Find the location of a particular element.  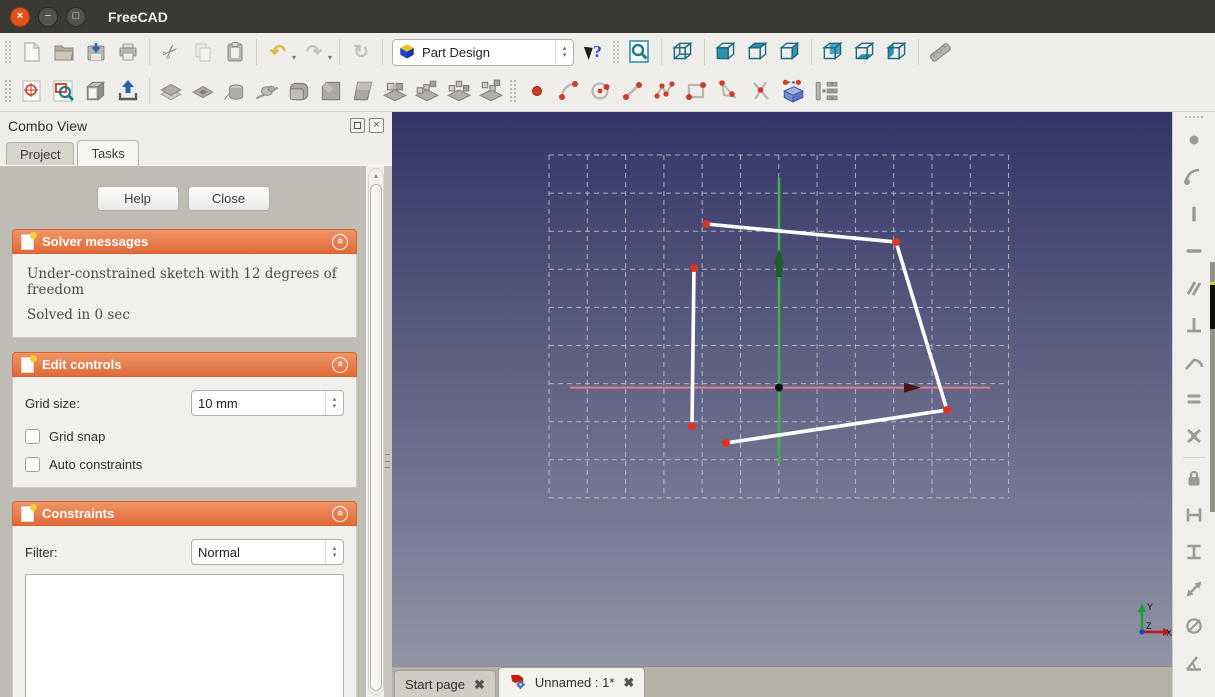

grid-size-spinbox: 10 mm ▴ ▾ is located at coordinates (267, 403).